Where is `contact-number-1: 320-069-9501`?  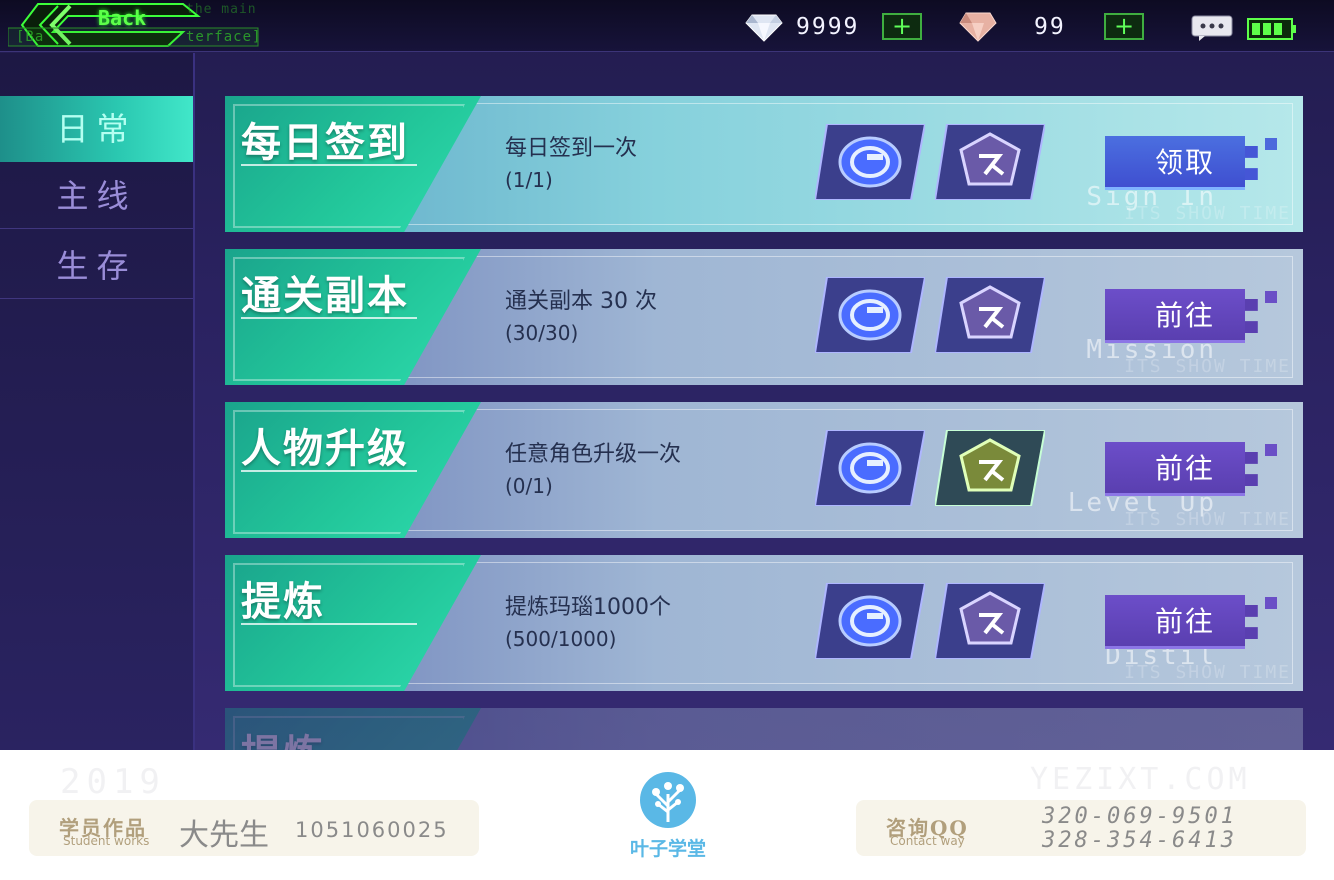 contact-number-1: 320-069-9501 is located at coordinates (1139, 816).